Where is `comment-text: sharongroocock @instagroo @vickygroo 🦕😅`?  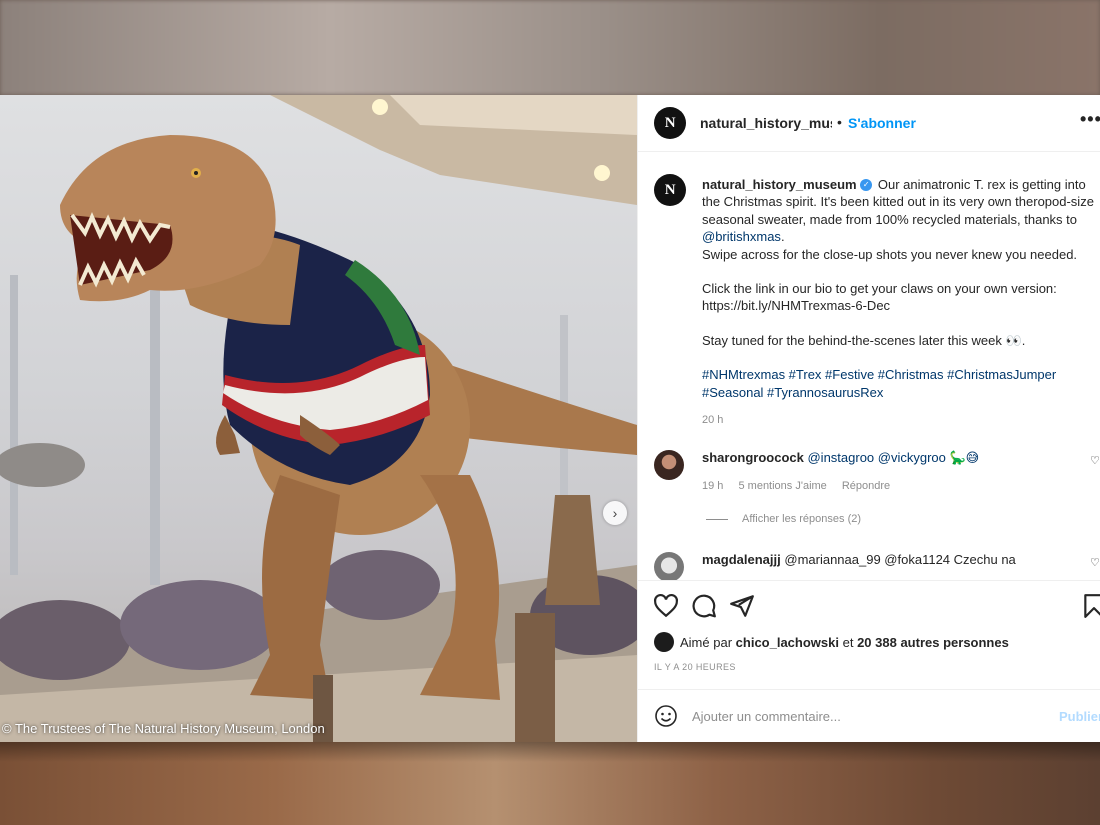
comment-text: sharongroocock @instagroo @vickygroo 🦕😅 is located at coordinates (840, 458).